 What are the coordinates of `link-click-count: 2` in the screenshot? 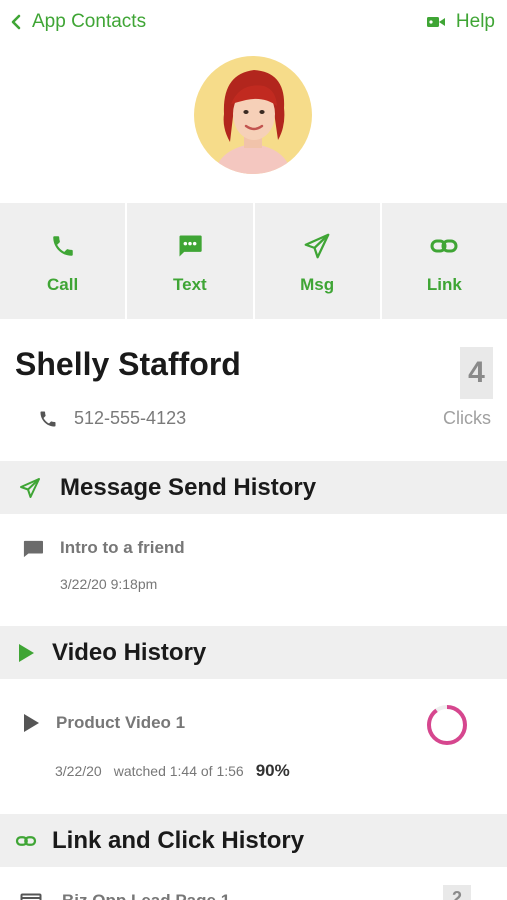 It's located at (457, 892).